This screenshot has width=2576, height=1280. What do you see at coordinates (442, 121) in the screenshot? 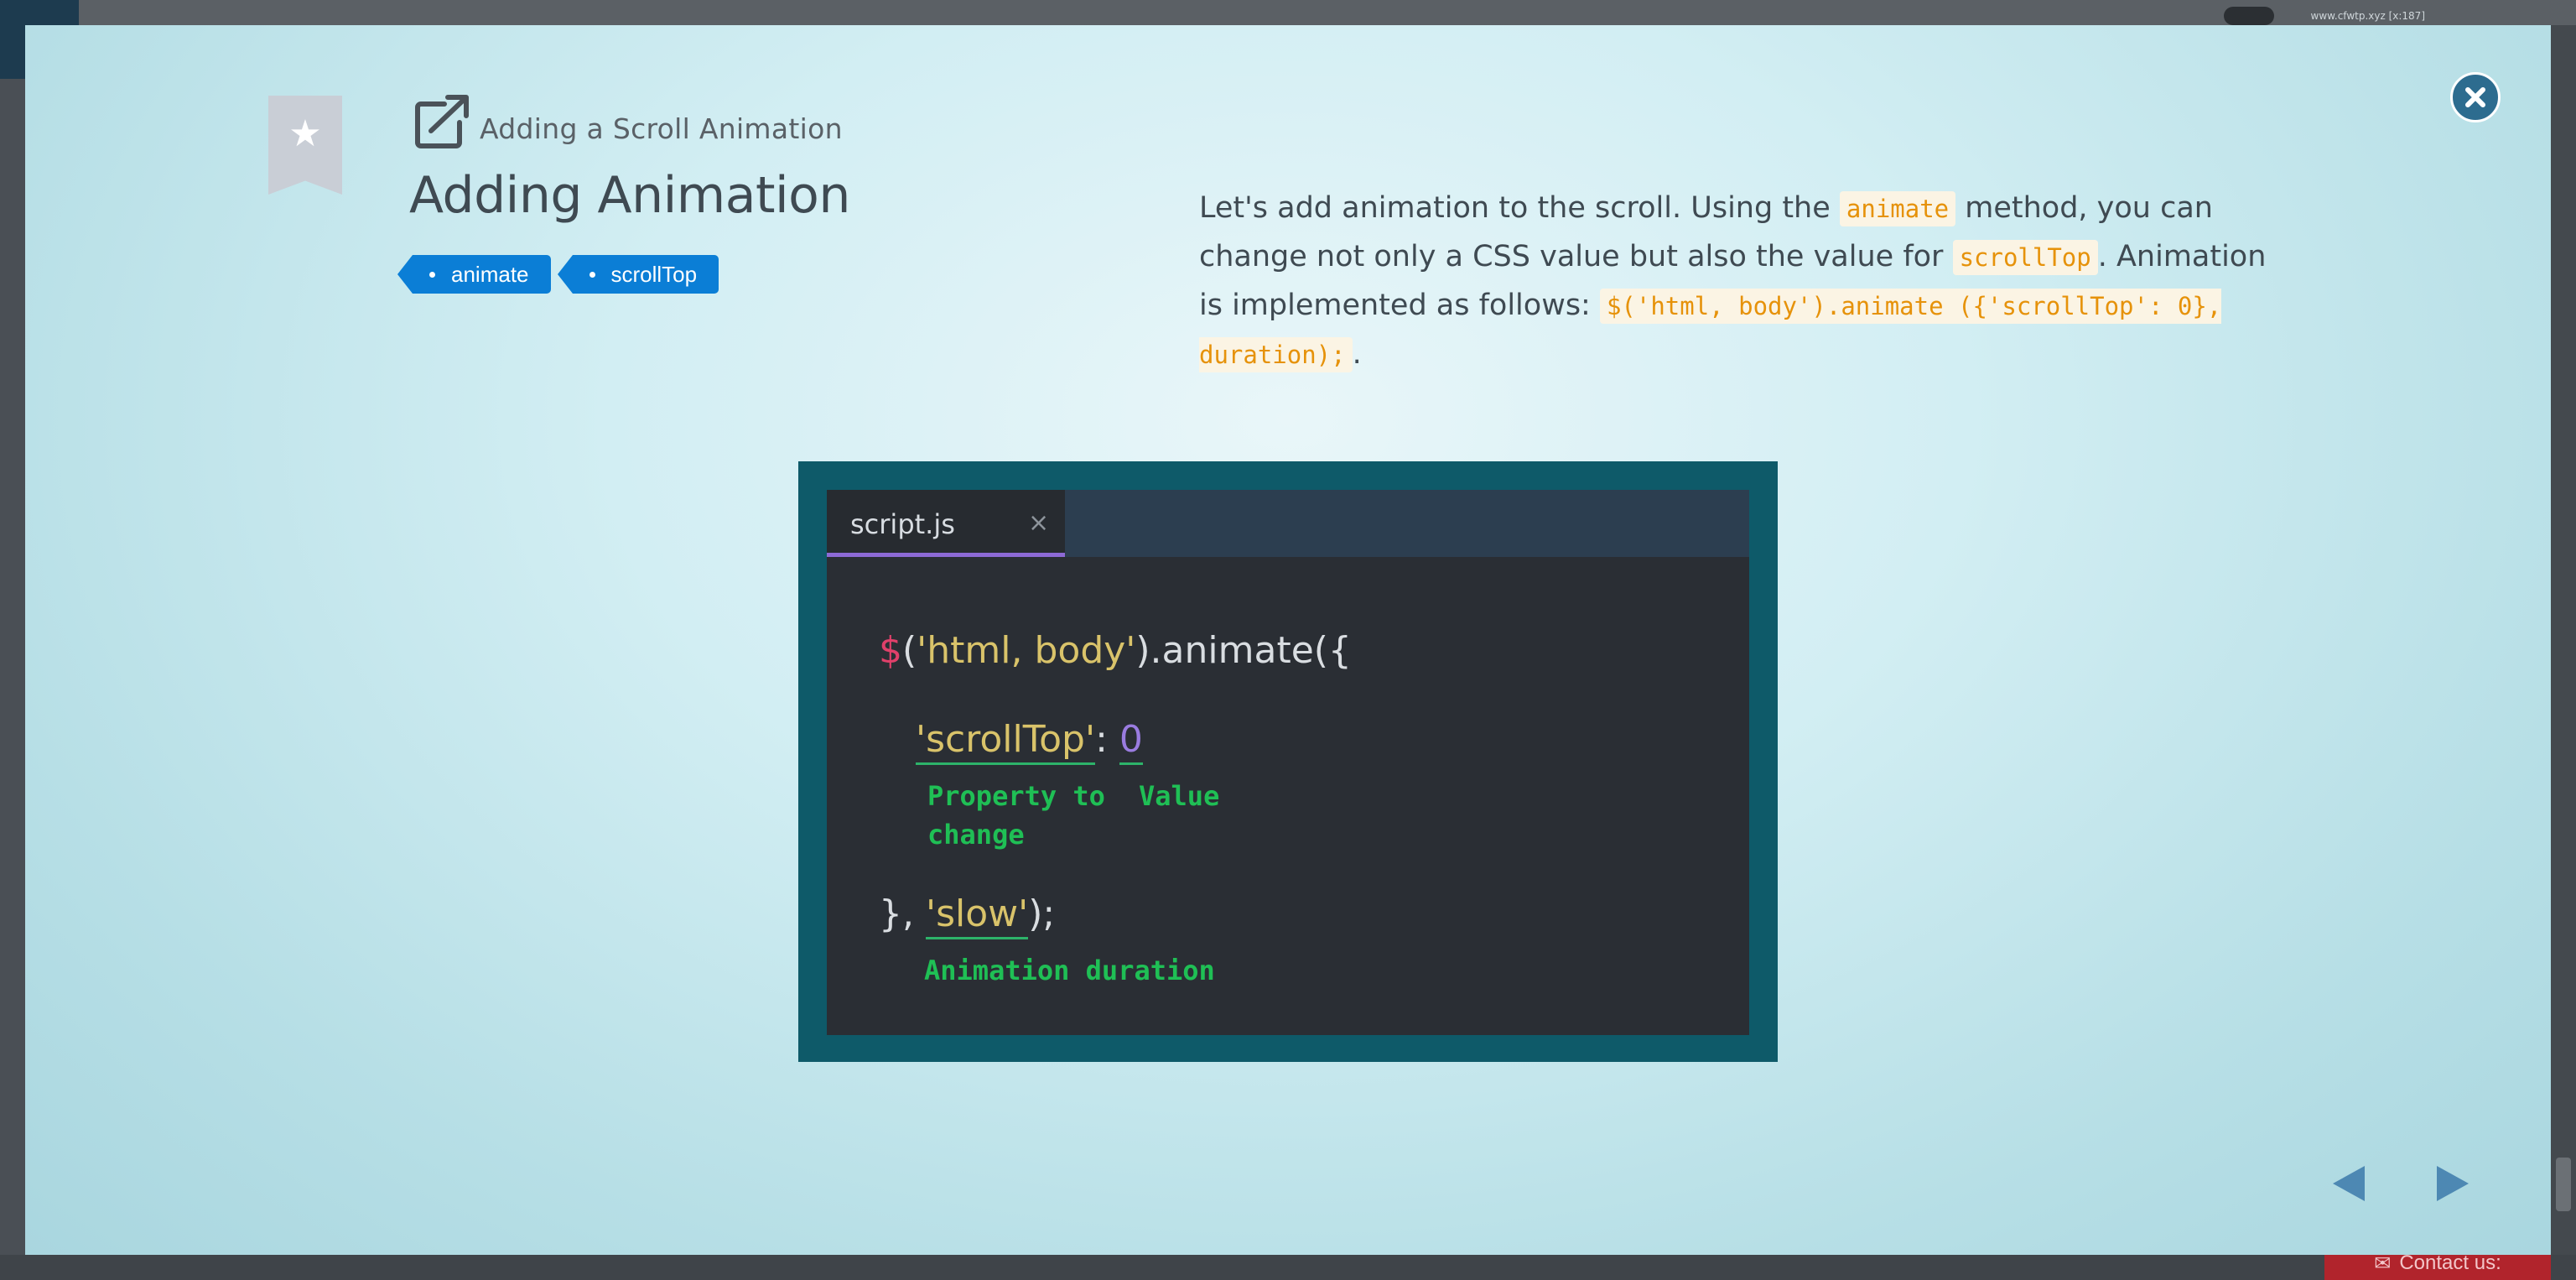
I see `external-link-icon` at bounding box center [442, 121].